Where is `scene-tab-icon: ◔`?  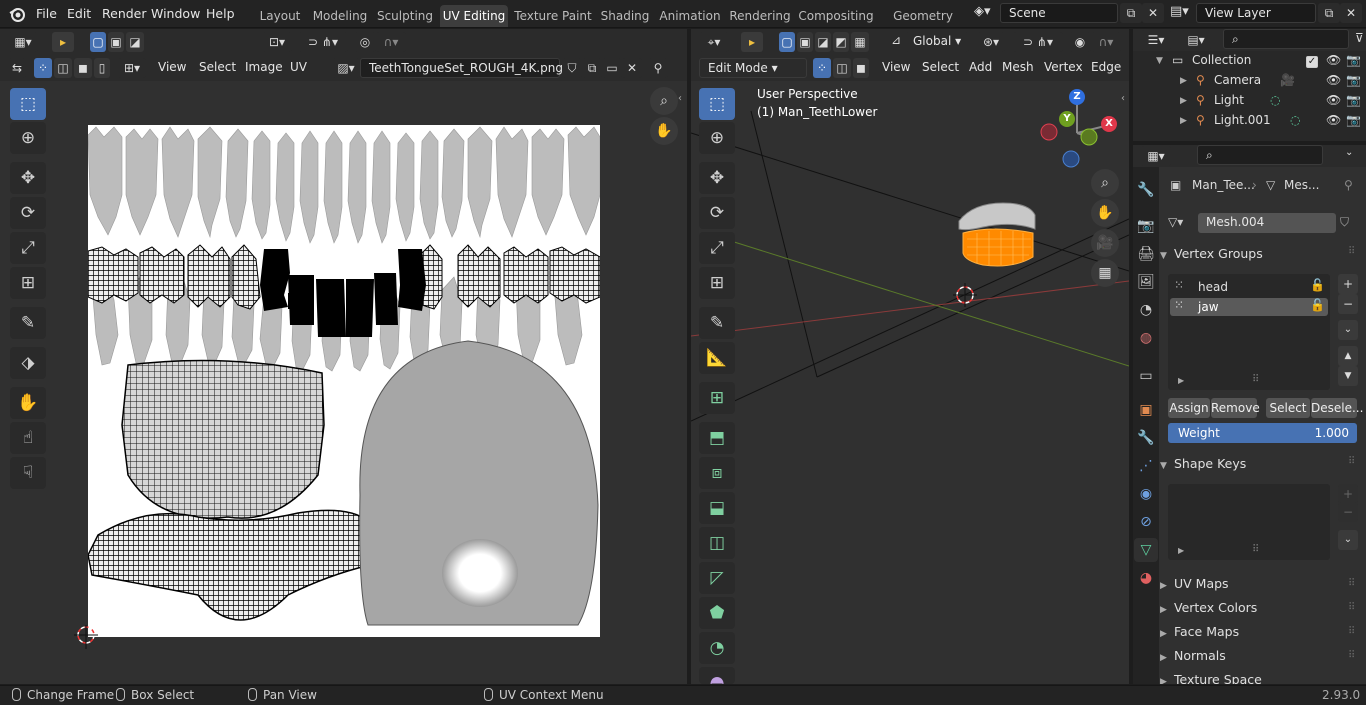
scene-tab-icon: ◔ is located at coordinates (1146, 310).